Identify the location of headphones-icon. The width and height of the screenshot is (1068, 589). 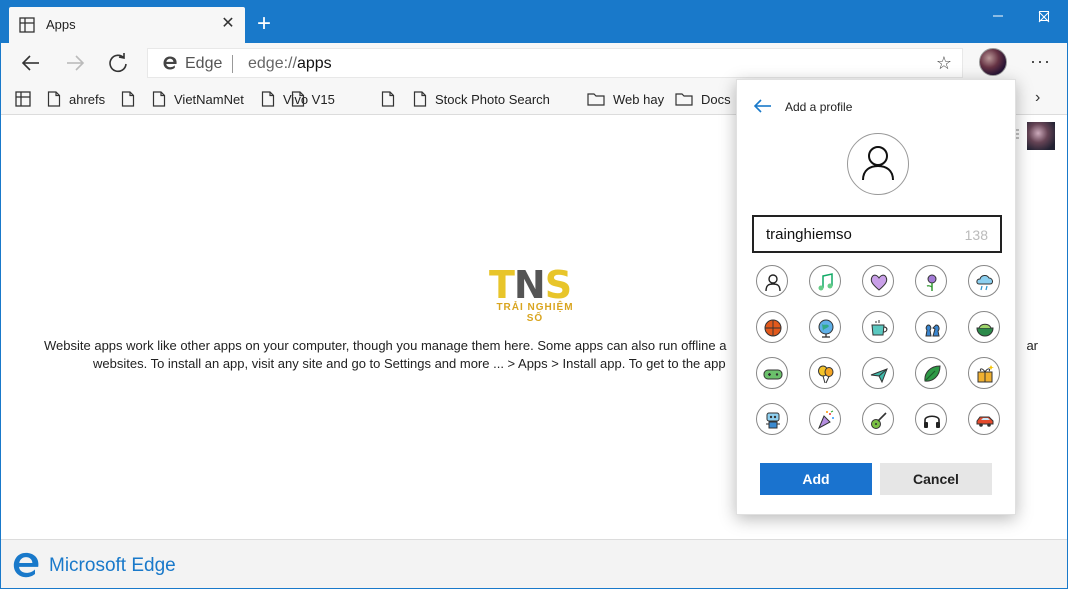
(932, 421).